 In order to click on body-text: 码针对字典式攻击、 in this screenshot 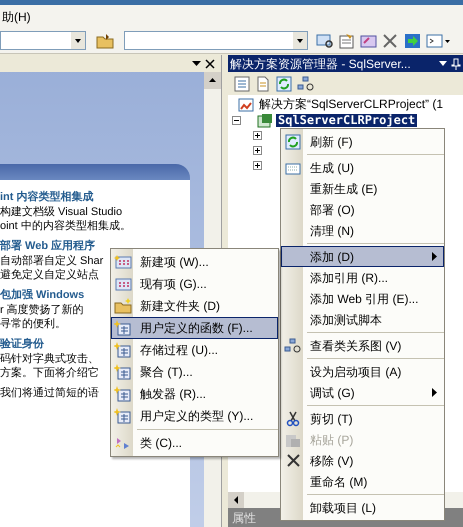, I will do `click(49, 359)`.